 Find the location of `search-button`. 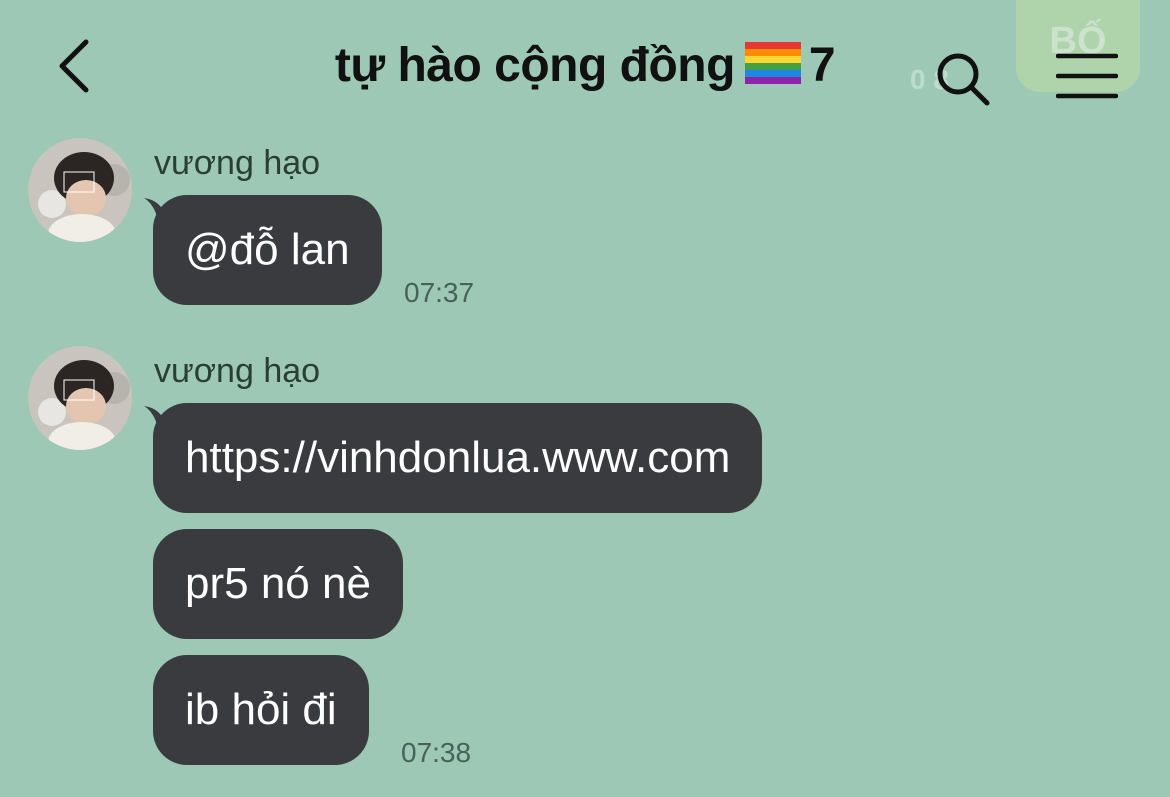

search-button is located at coordinates (963, 79).